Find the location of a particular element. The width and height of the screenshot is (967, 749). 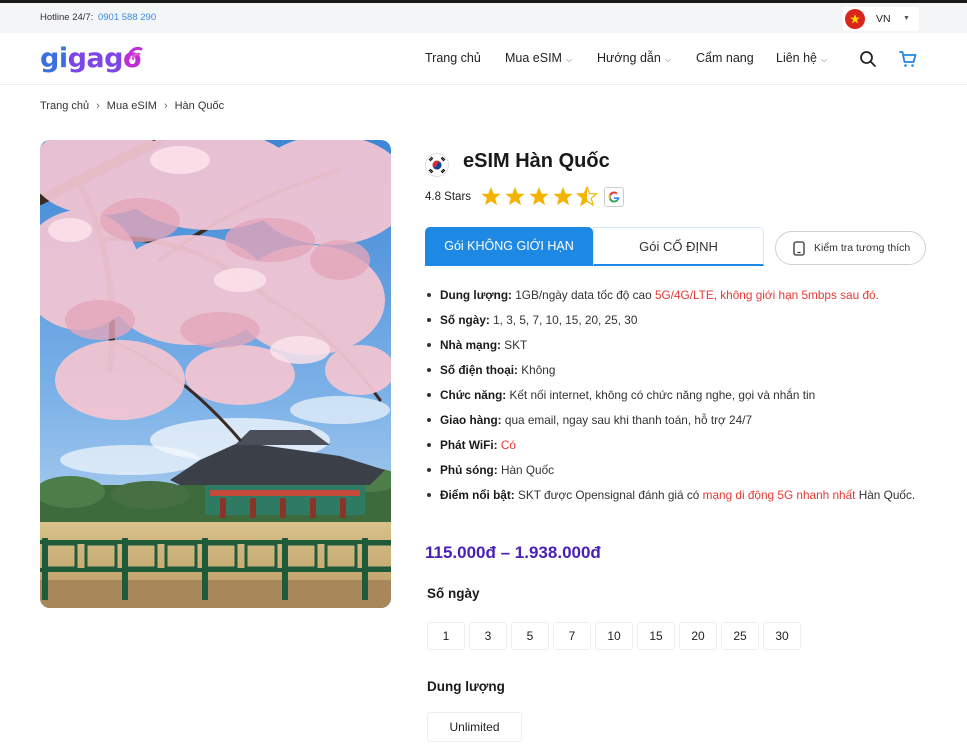

feature-item: Số ngày: 1, 3, 5, 7, 10, 15, 20, 25, 30 is located at coordinates (672, 320).